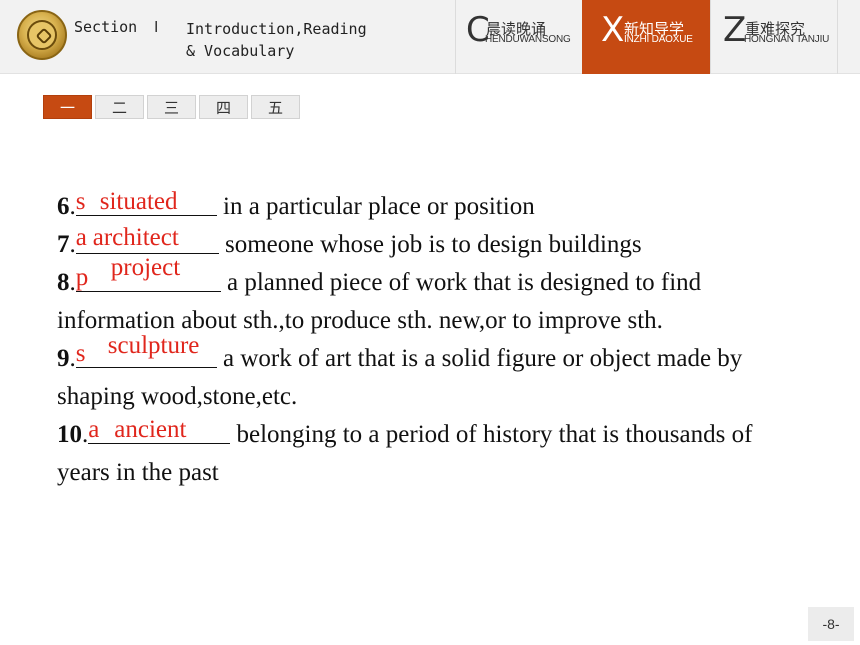 Image resolution: width=860 pixels, height=645 pixels. Describe the element at coordinates (63, 244) in the screenshot. I see `item-number: 7` at that location.